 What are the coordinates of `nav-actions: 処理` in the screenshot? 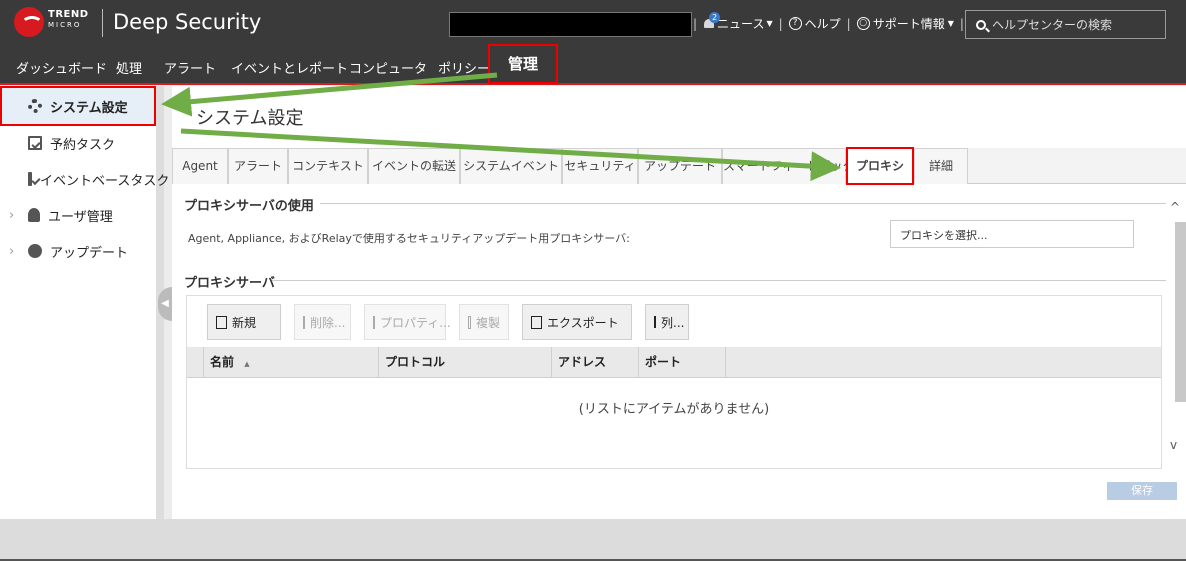 It's located at (129, 67).